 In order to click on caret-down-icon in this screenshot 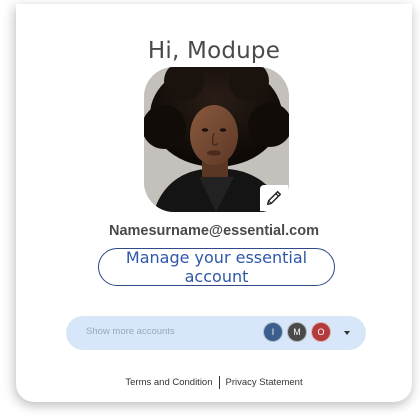, I will do `click(347, 333)`.